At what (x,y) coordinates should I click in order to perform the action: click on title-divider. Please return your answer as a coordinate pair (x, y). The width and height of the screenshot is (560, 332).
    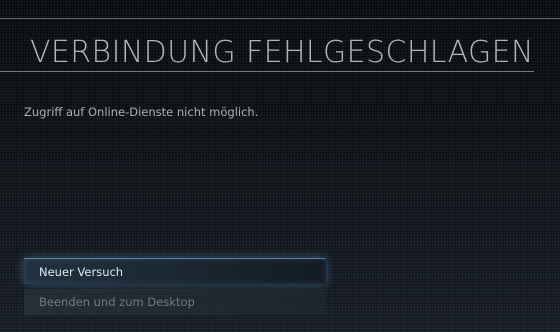
    Looking at the image, I should click on (267, 71).